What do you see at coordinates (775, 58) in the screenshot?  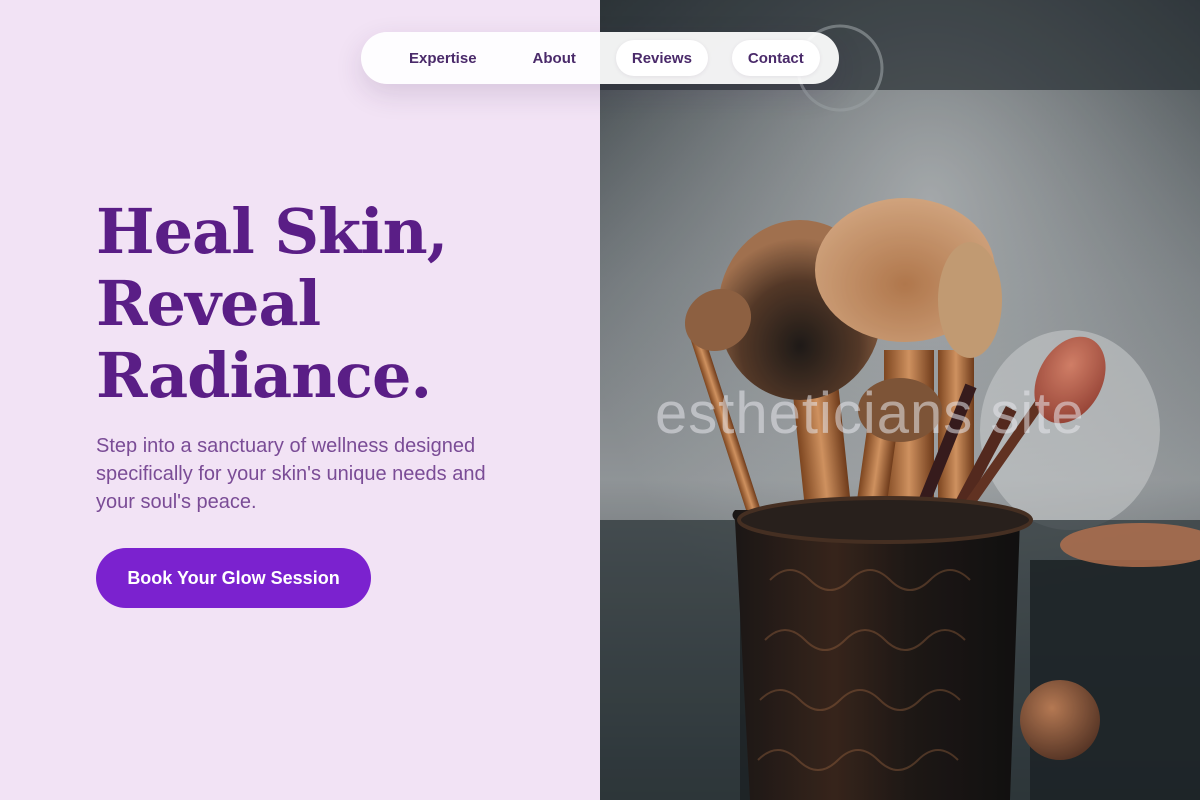 I see `nav-item-contact: Contact` at bounding box center [775, 58].